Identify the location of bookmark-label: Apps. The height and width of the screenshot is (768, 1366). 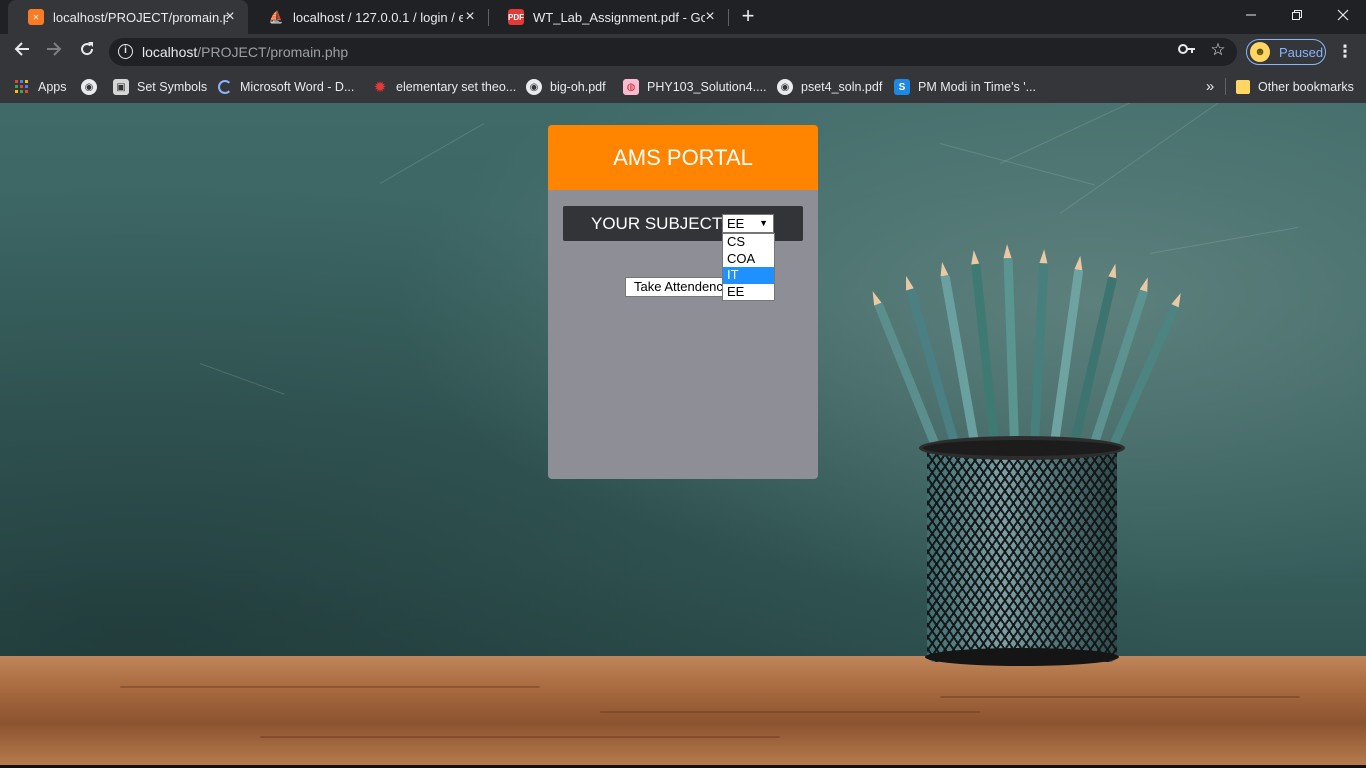
(52, 87).